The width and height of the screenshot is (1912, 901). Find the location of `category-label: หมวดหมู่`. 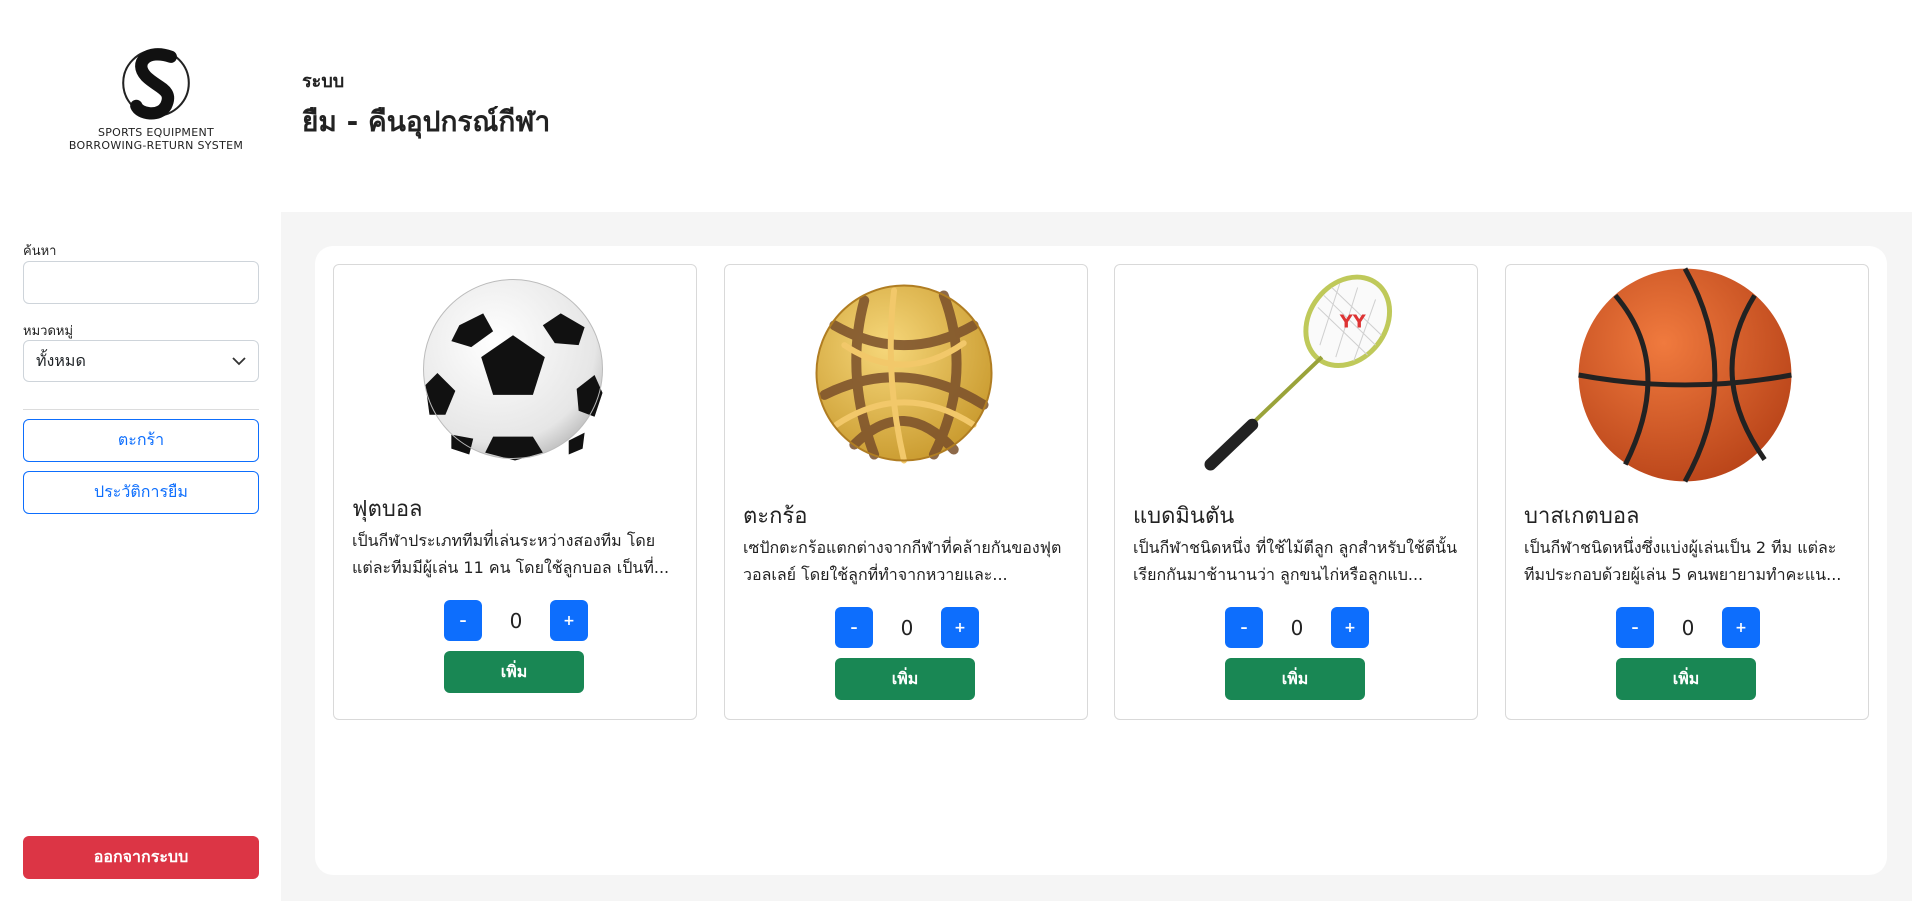

category-label: หมวดหมู่ is located at coordinates (48, 331).